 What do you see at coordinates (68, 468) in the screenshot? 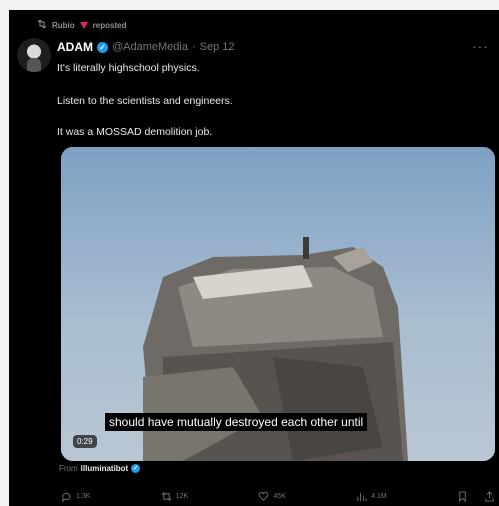
I see `from-label: From` at bounding box center [68, 468].